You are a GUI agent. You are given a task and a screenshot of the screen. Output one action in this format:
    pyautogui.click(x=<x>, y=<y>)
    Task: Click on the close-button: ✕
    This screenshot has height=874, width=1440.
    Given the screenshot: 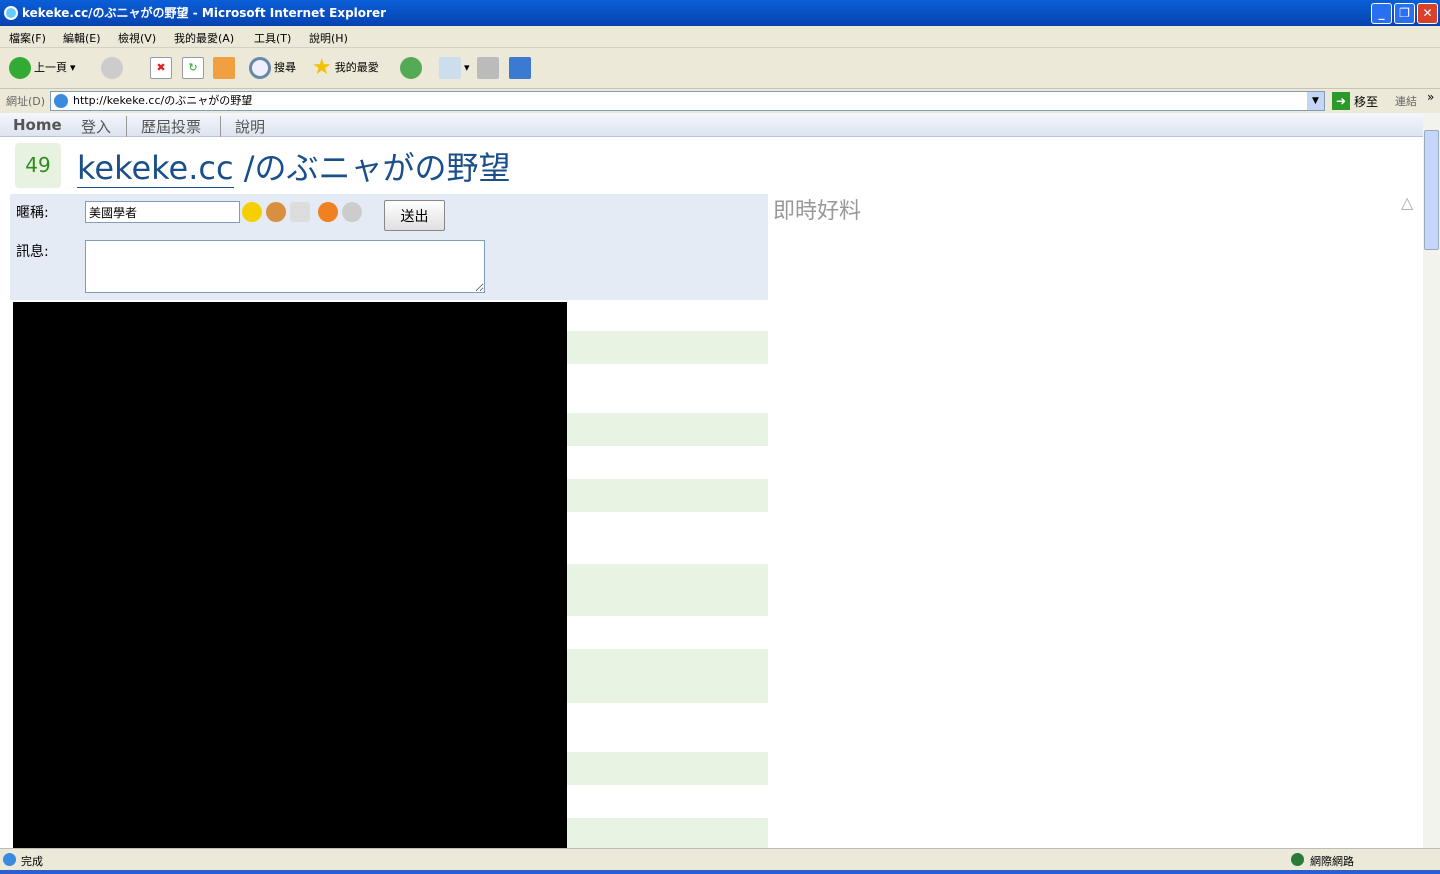 What is the action you would take?
    pyautogui.click(x=1427, y=13)
    